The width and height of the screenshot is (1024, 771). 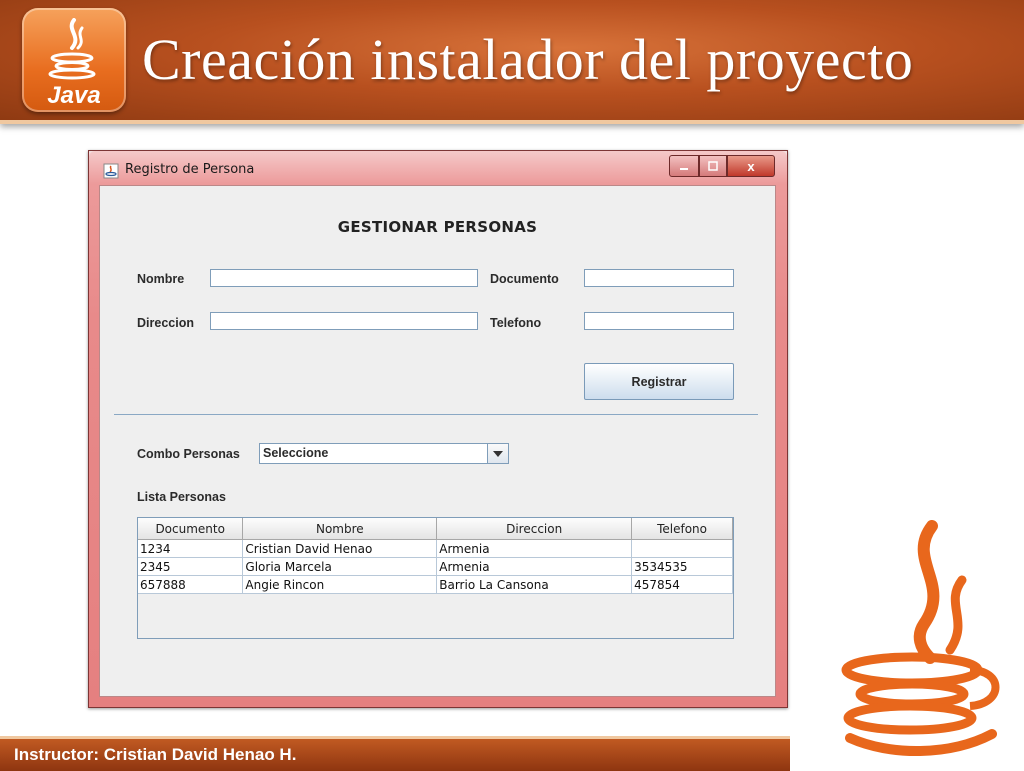 I want to click on combo-personas-label: Combo Personas, so click(x=188, y=454).